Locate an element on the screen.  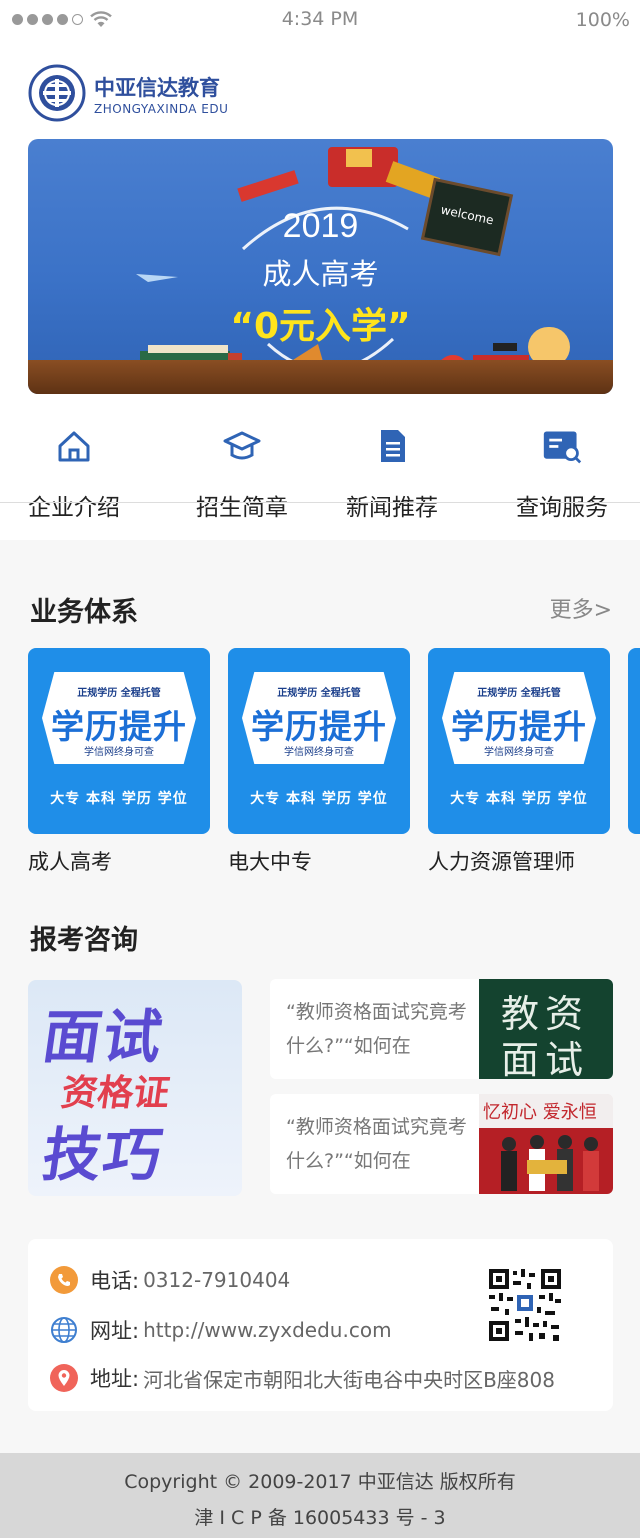
event-photo-icon: 忆初心 爱永恒 is located at coordinates (546, 1144).